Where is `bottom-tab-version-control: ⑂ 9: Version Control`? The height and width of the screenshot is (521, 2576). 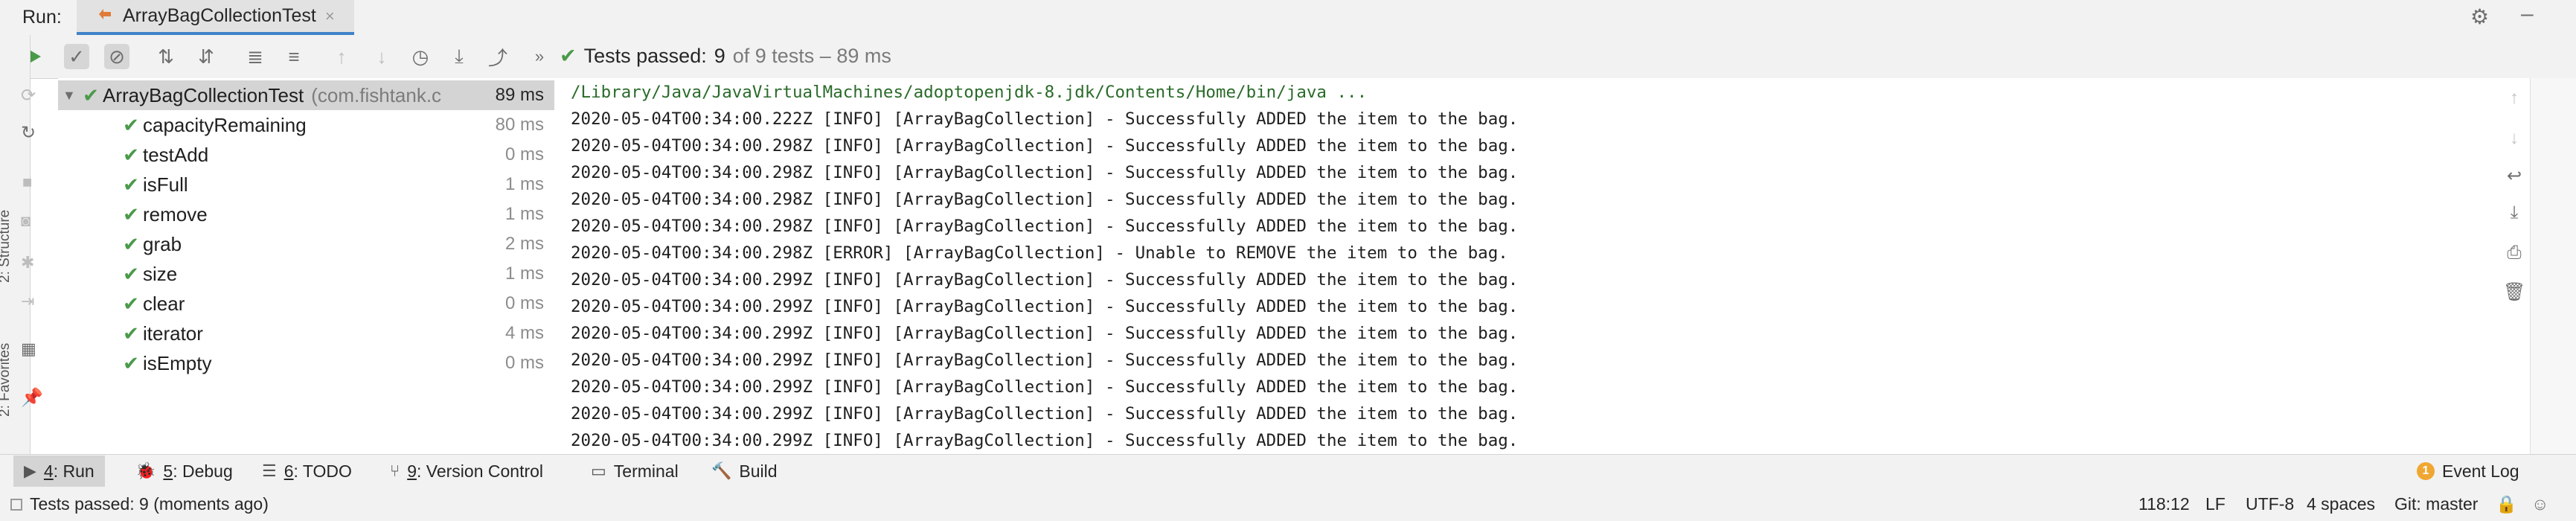
bottom-tab-version-control: ⑂ 9: Version Control is located at coordinates (467, 471).